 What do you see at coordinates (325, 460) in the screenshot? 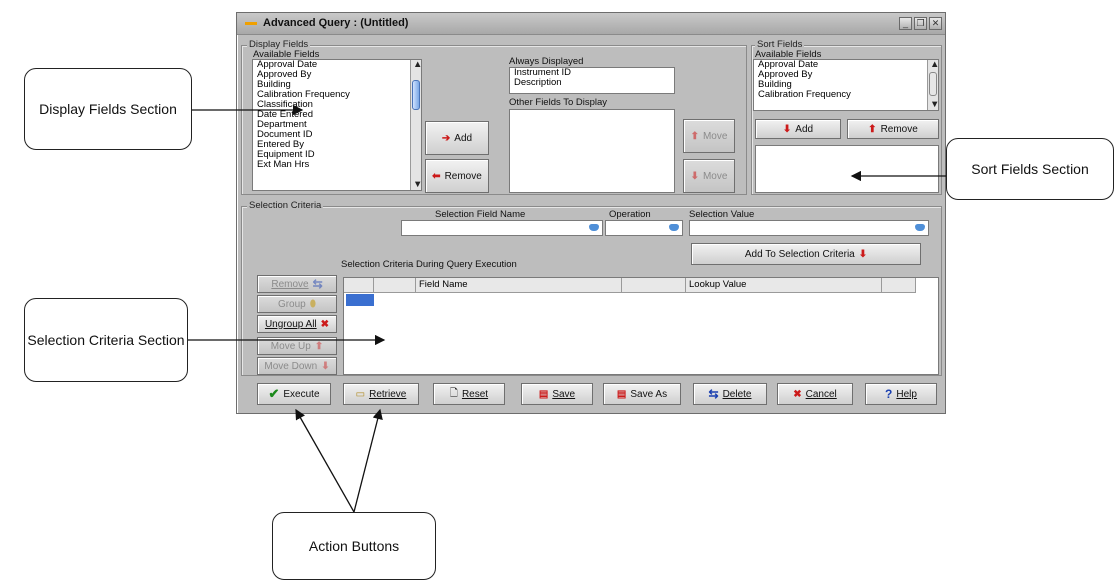
I see `arrow-to-execute` at bounding box center [325, 460].